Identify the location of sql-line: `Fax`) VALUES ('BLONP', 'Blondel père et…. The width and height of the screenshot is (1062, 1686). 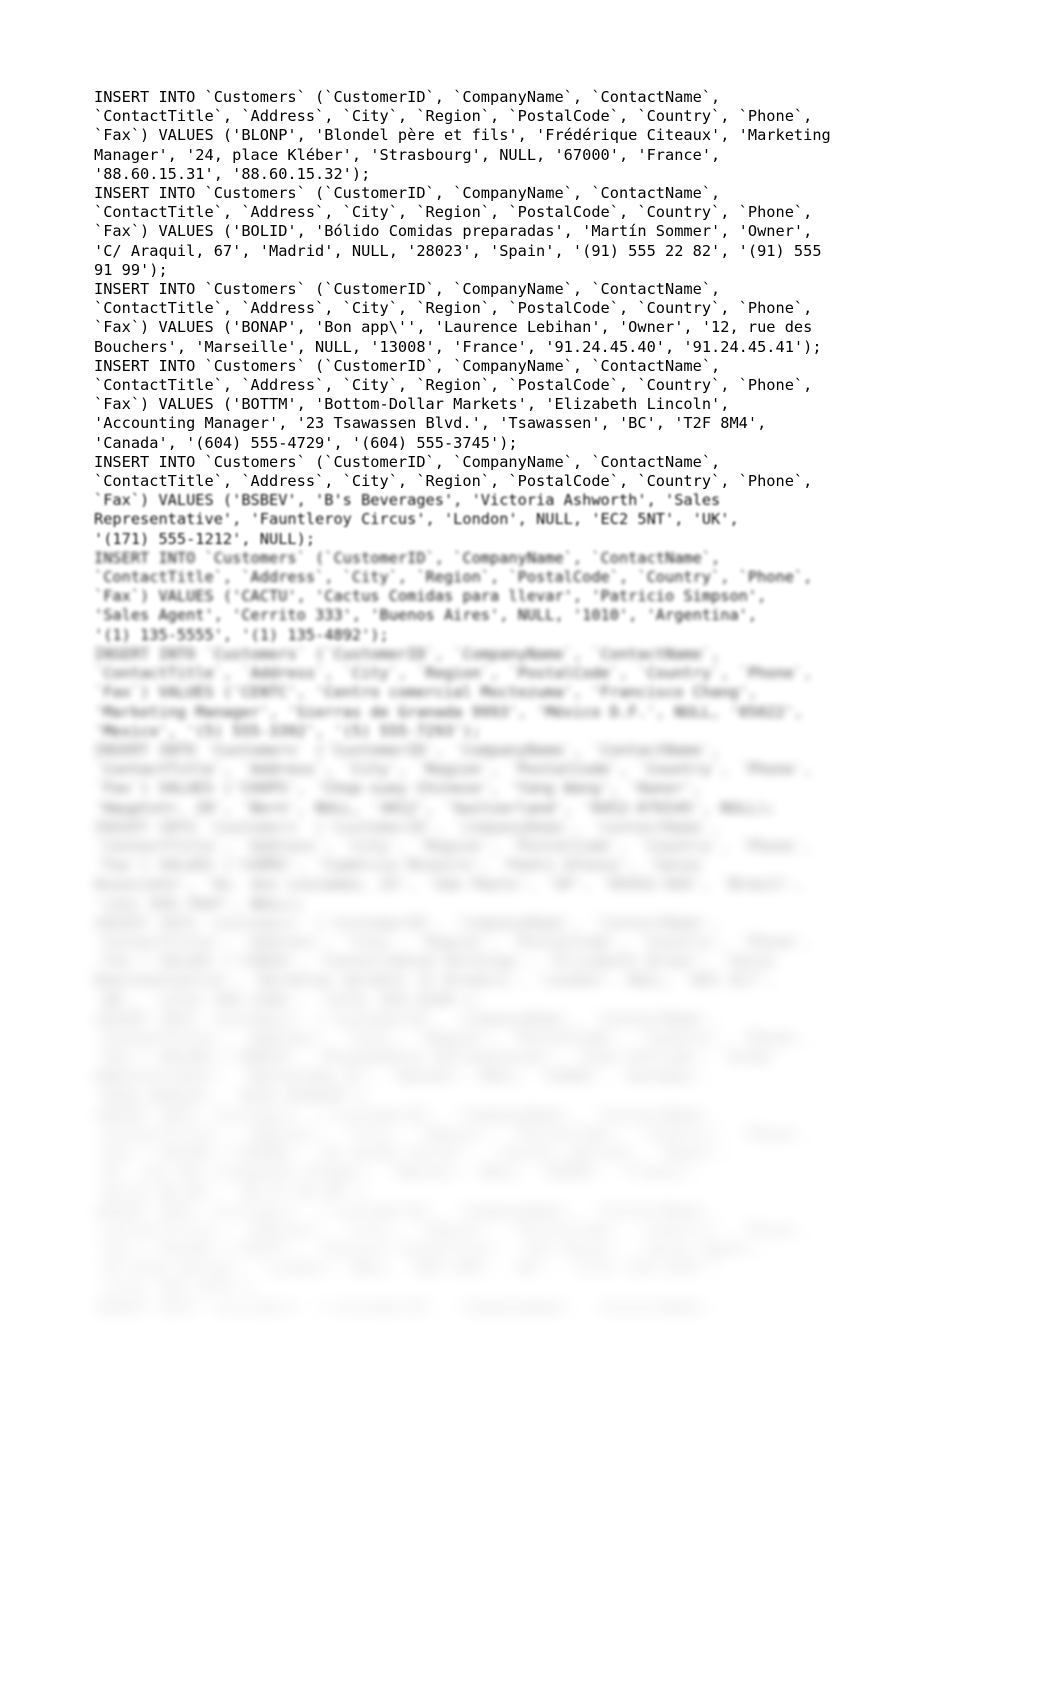
(462, 135).